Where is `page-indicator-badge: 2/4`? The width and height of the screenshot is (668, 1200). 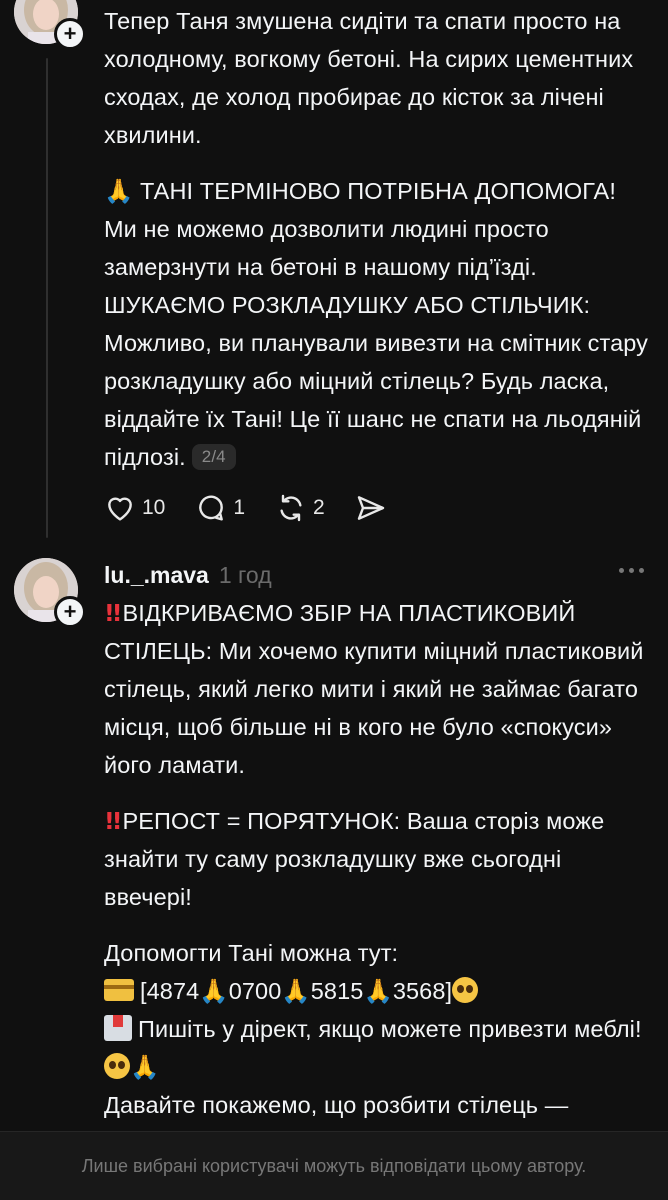
page-indicator-badge: 2/4 is located at coordinates (213, 457).